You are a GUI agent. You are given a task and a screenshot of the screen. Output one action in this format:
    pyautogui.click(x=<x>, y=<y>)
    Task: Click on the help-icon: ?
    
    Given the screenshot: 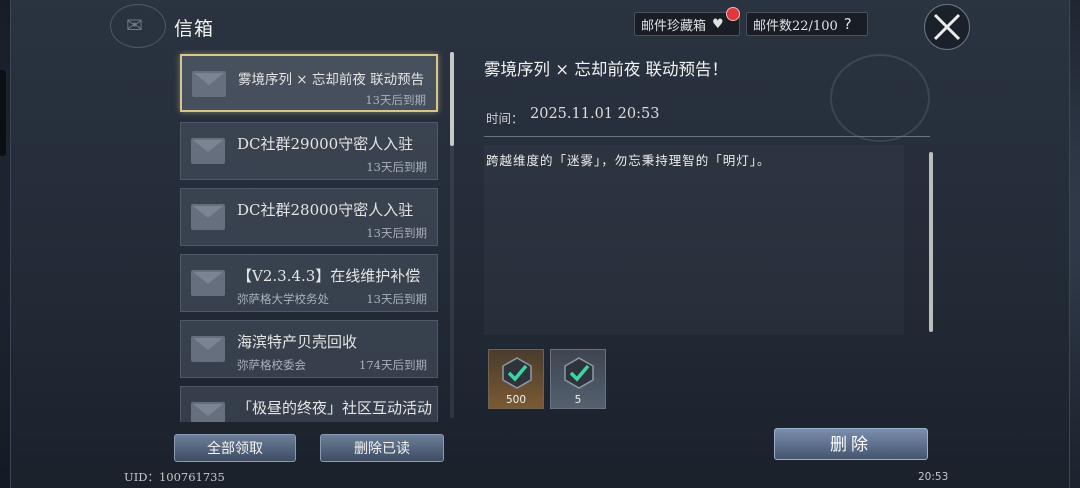 What is the action you would take?
    pyautogui.click(x=848, y=24)
    